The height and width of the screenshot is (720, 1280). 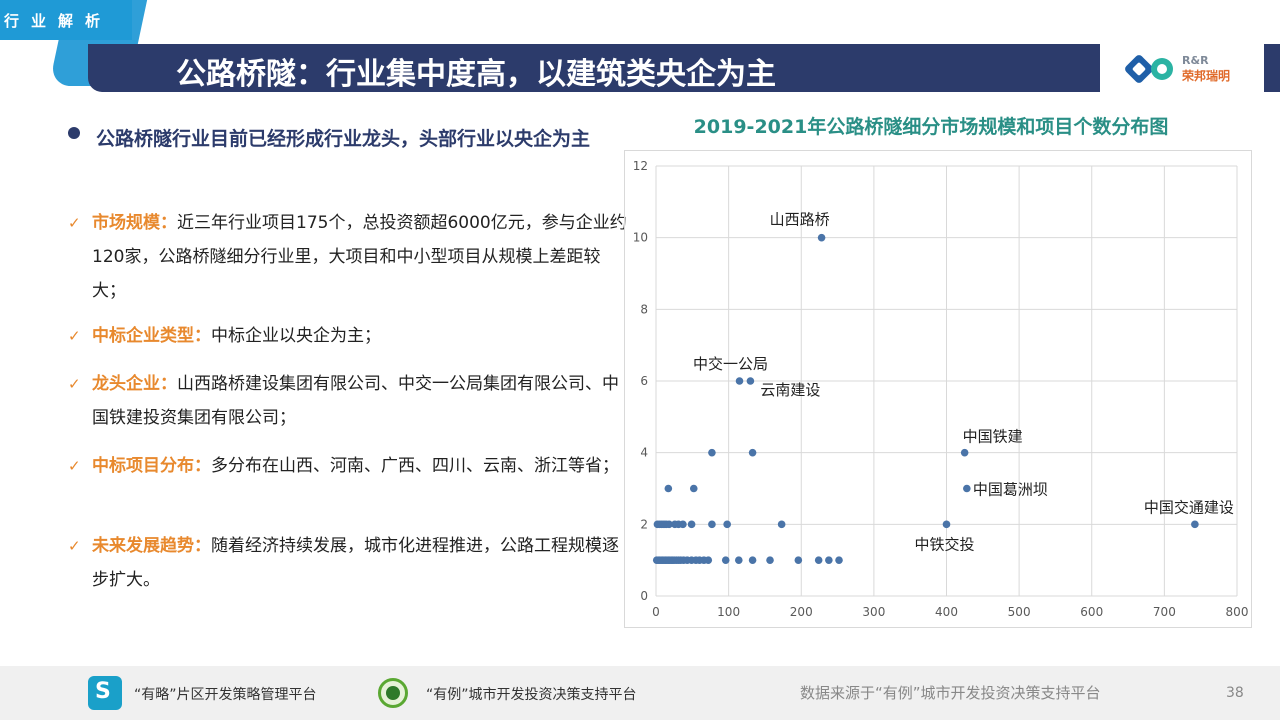 I want to click on main-bullet: 公路桥隧行业目前已经形成行业龙头，头部行业以央企为主, so click(x=348, y=139).